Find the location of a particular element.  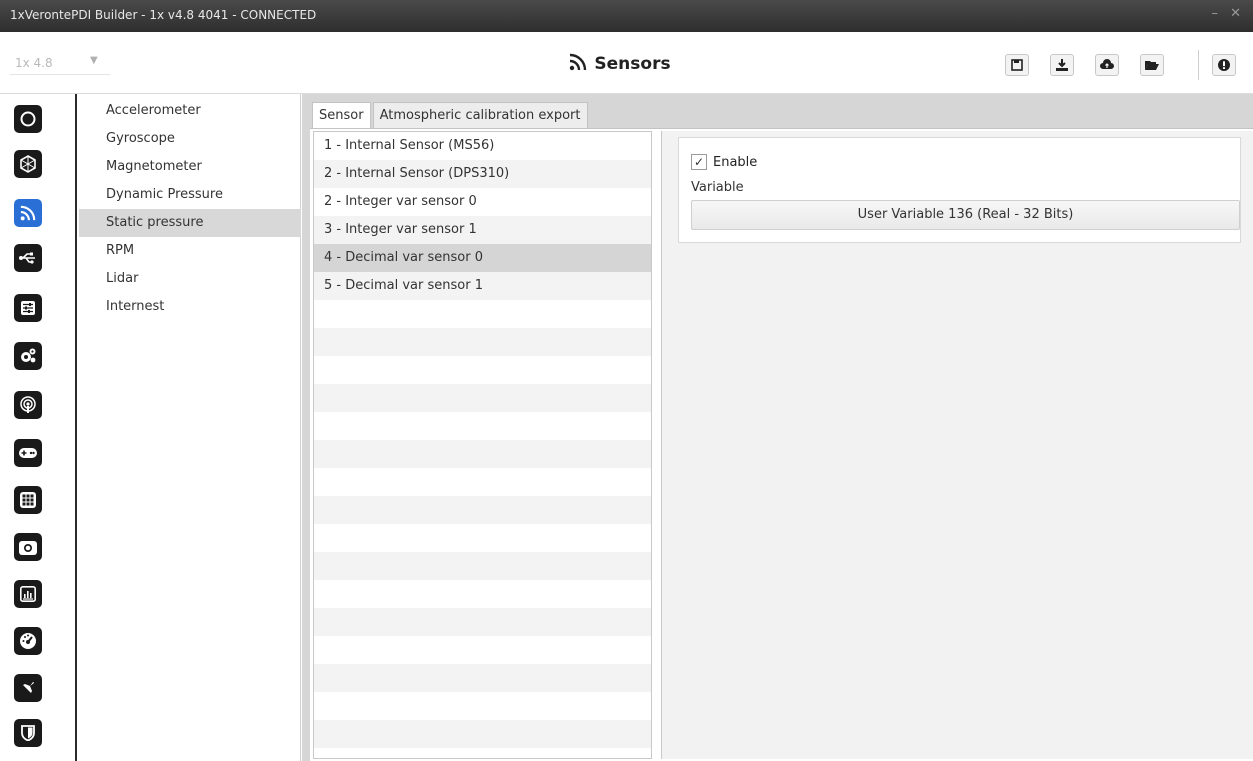

category-item-lidar: Lidar is located at coordinates (190, 279).